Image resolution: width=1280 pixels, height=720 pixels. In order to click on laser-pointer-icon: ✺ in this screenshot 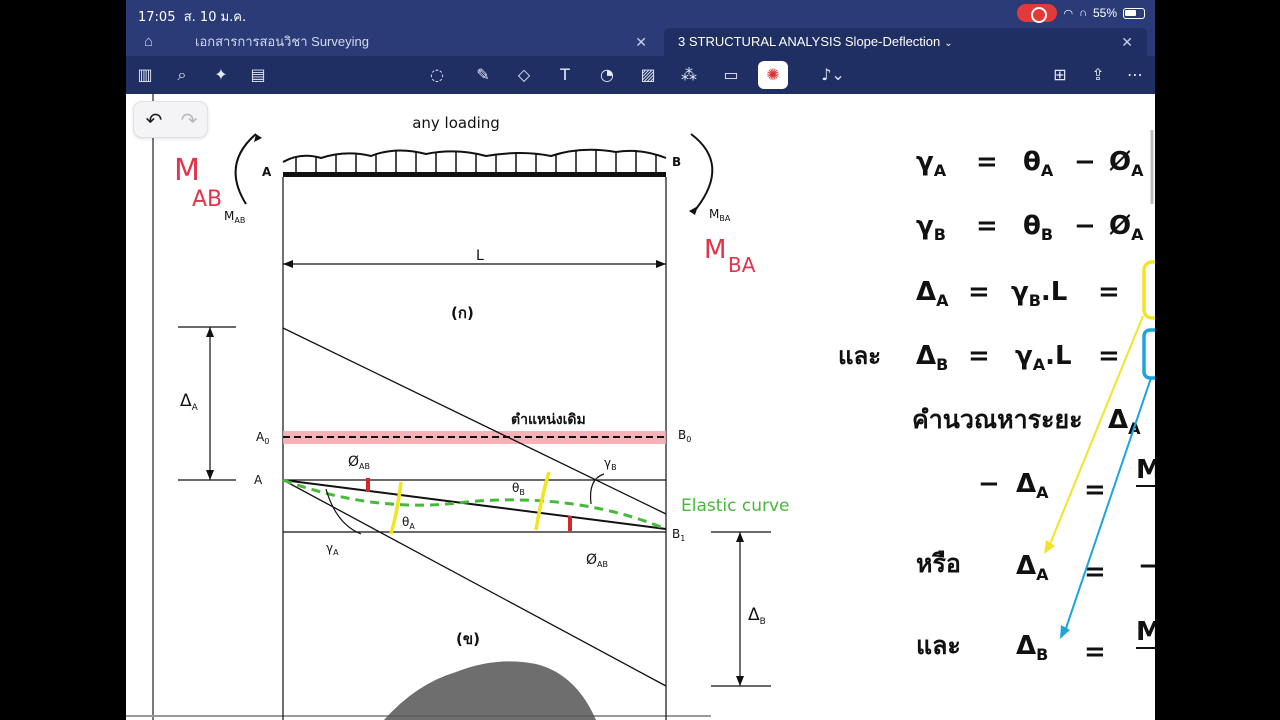, I will do `click(773, 75)`.